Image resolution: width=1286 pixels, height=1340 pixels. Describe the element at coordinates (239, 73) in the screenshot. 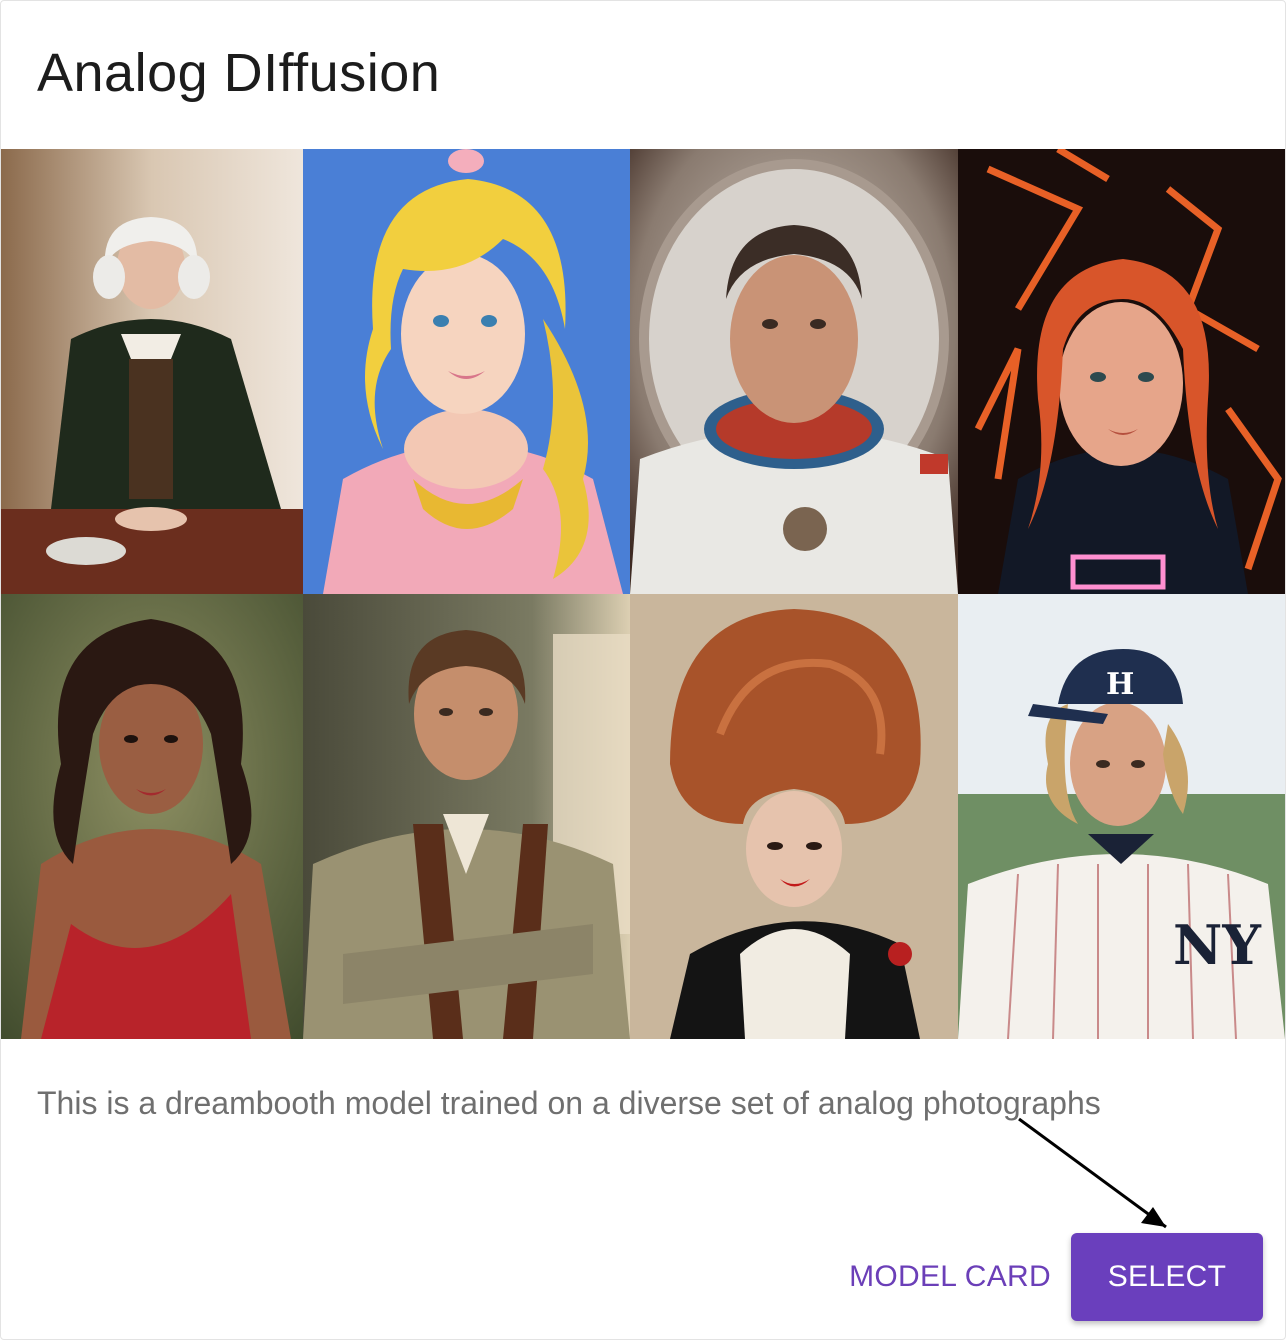

I see `dialog-title: Analog DIffusion` at that location.